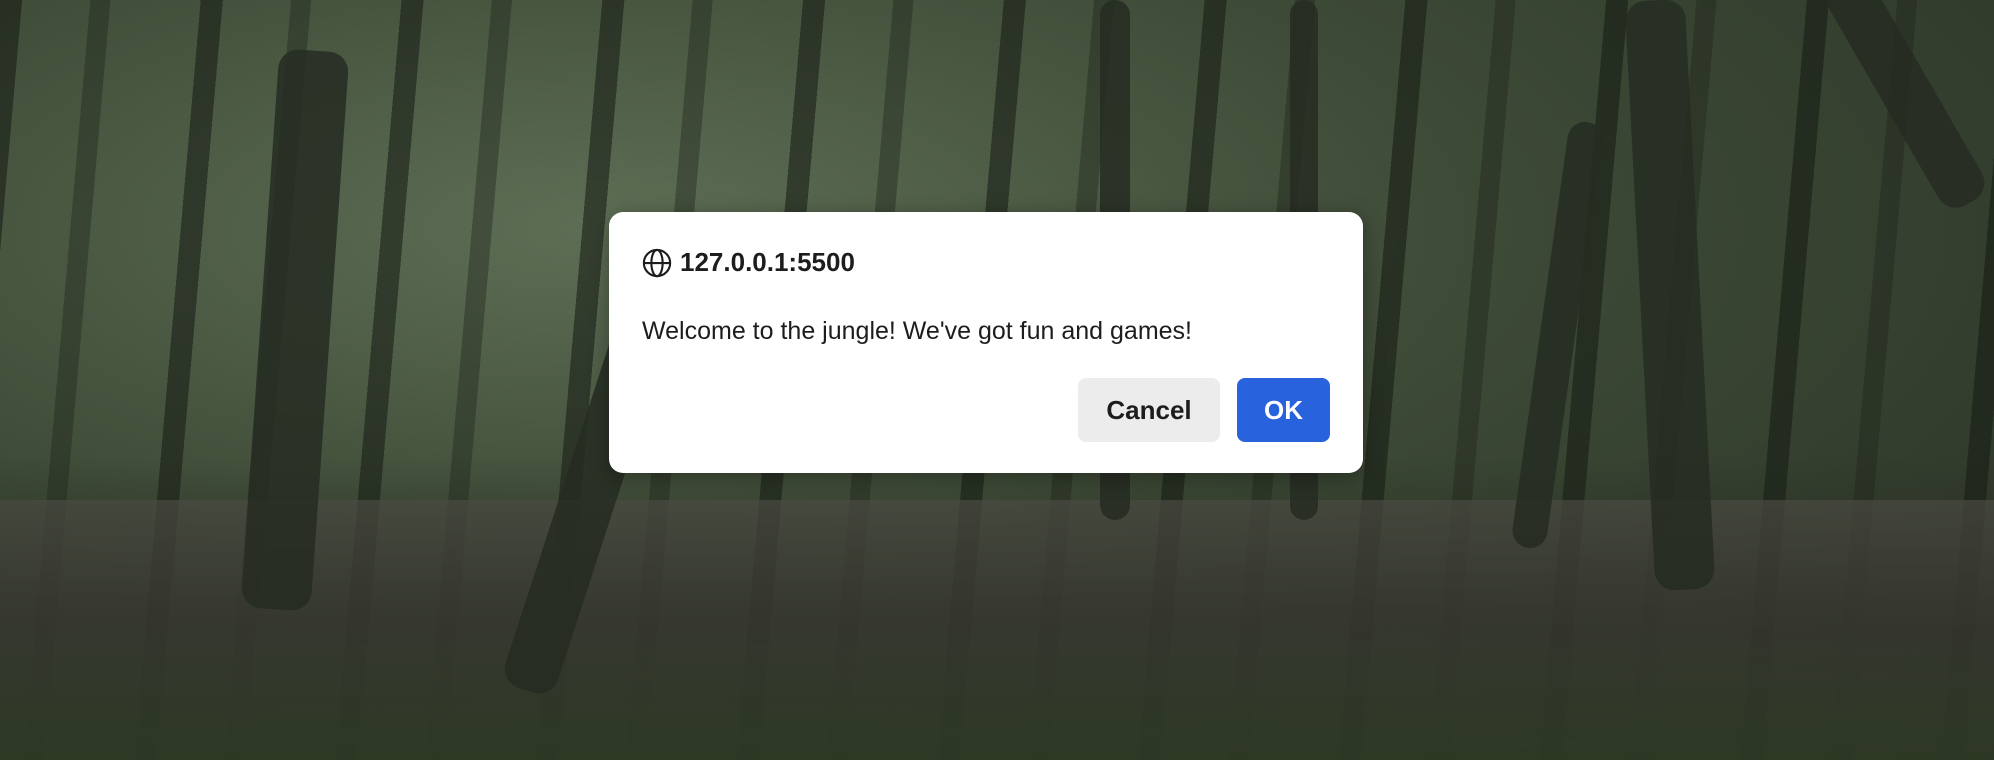 This screenshot has height=760, width=1994. I want to click on dialog-title: 127.0.0.1:5500, so click(748, 262).